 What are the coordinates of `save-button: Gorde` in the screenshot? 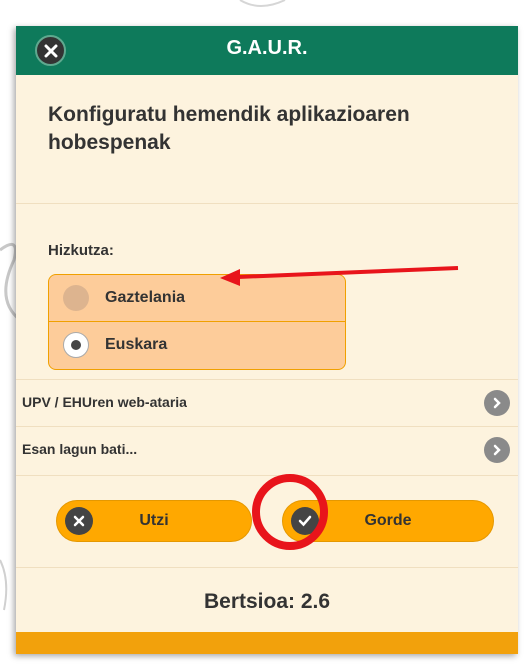 It's located at (388, 521).